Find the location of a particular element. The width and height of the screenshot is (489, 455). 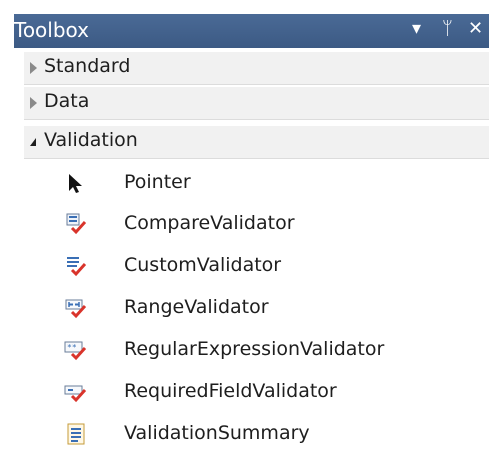

toolbox-title: Toolbox is located at coordinates (51, 30).